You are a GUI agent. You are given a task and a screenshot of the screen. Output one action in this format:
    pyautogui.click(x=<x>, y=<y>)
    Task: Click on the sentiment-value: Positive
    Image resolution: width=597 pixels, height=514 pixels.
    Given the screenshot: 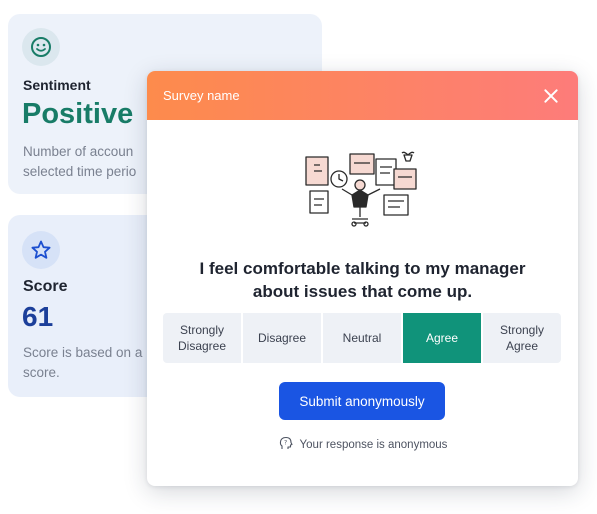 What is the action you would take?
    pyautogui.click(x=78, y=114)
    